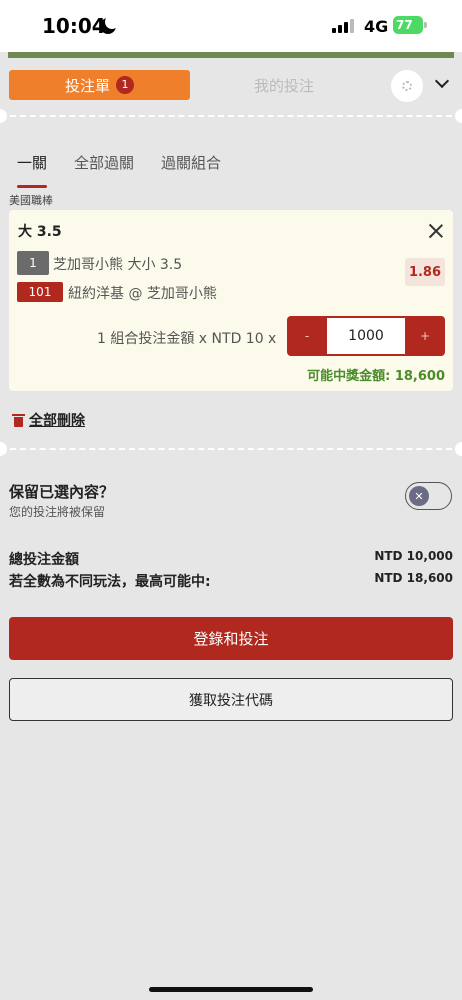 The width and height of the screenshot is (462, 1000). What do you see at coordinates (187, 339) in the screenshot?
I see `stake-label: 1 組合投注金額 x NTD 10 x` at bounding box center [187, 339].